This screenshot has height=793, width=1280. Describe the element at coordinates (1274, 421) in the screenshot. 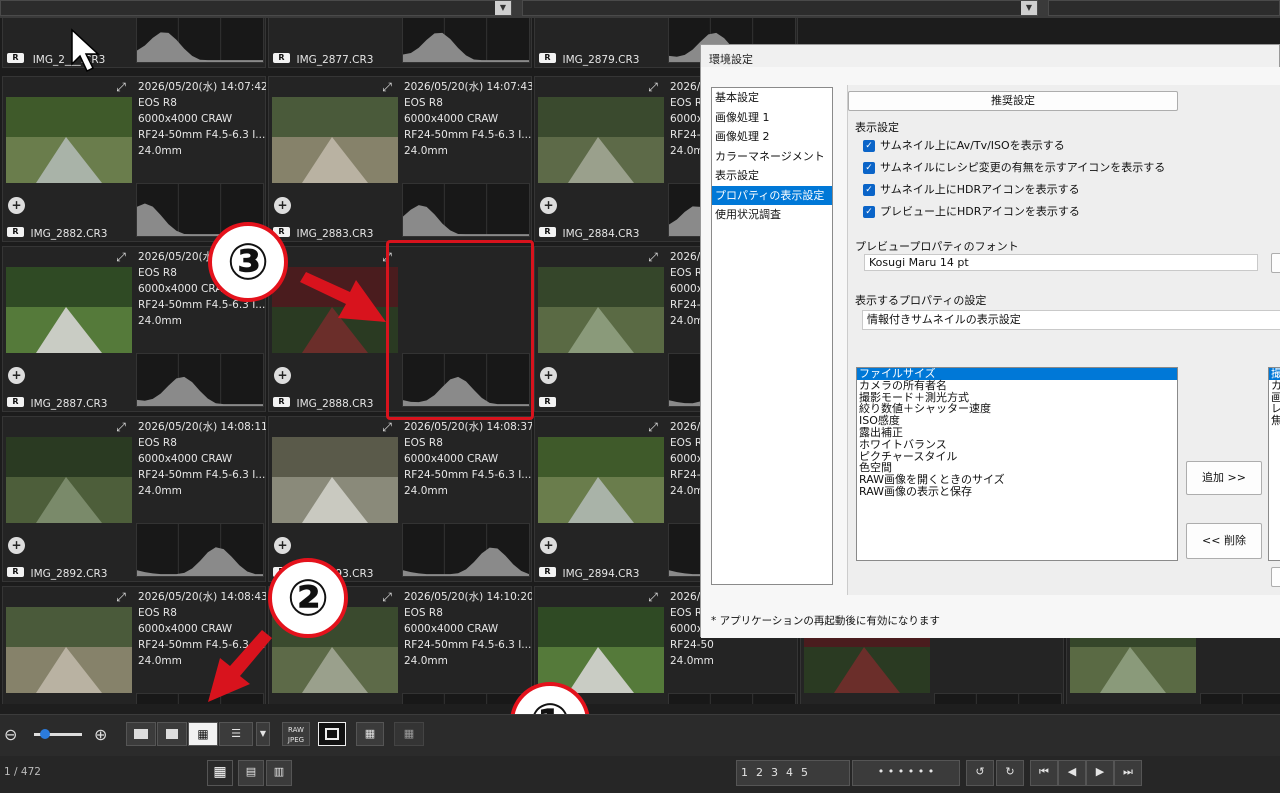

I see `selected-property-item: 焦` at that location.